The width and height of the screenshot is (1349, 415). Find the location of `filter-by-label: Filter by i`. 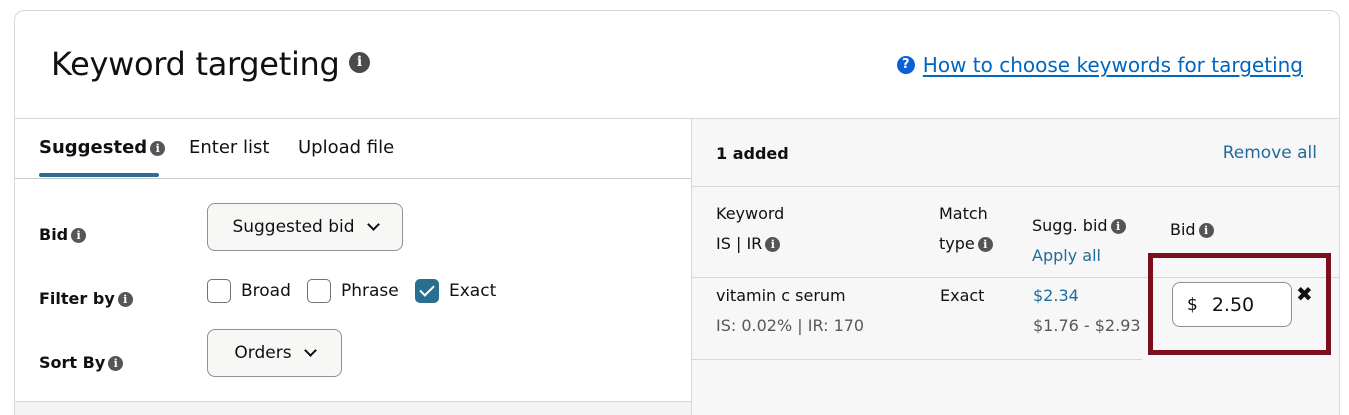

filter-by-label: Filter by i is located at coordinates (86, 298).